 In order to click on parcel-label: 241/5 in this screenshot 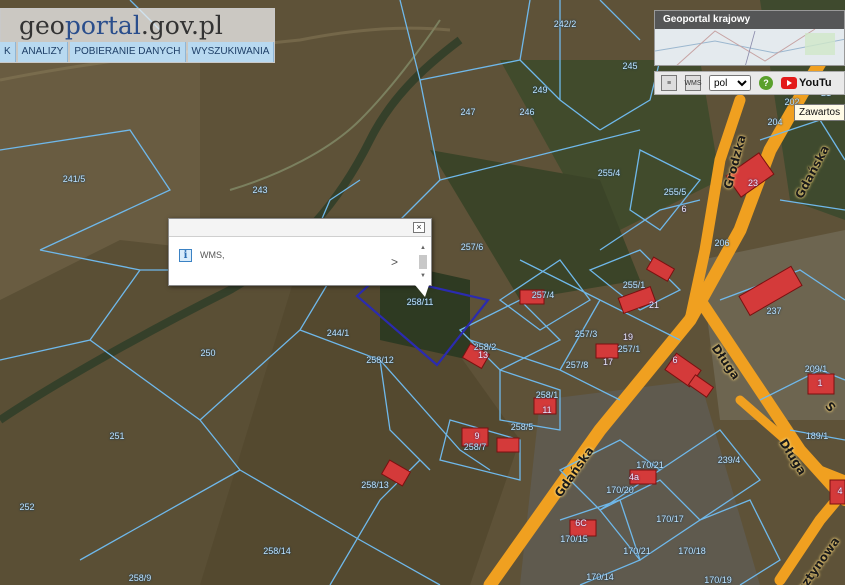, I will do `click(74, 179)`.